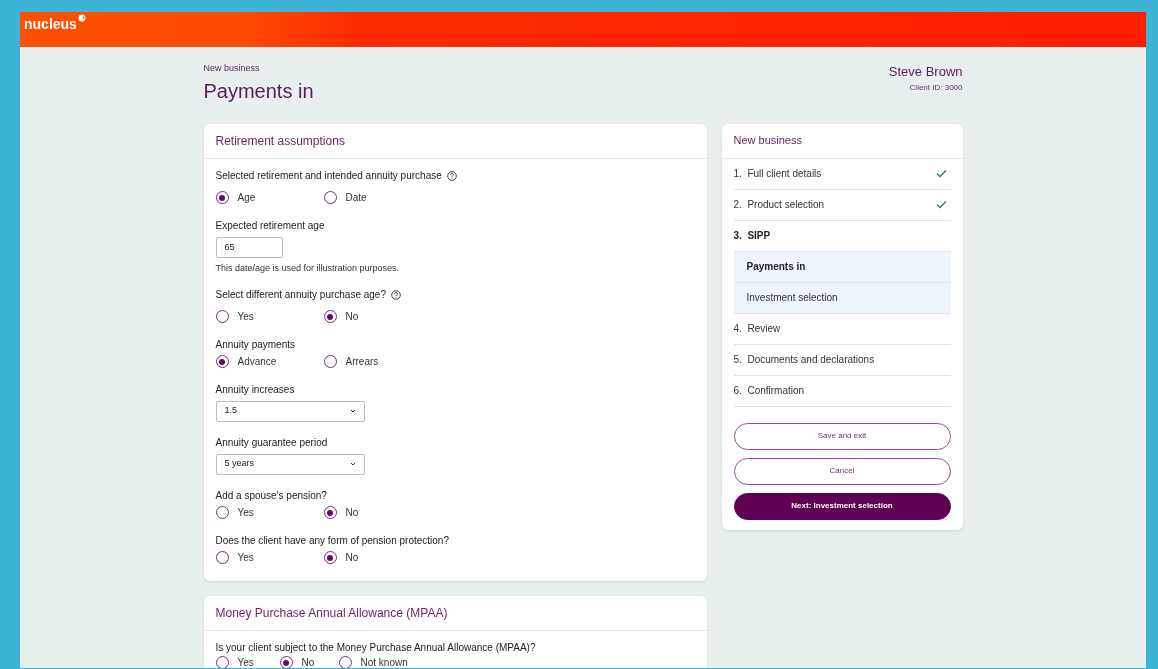  I want to click on question-label: Annuity increases, so click(255, 389).